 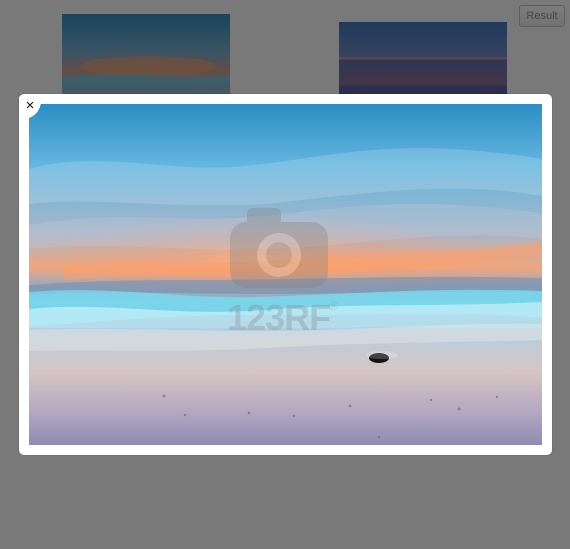 I want to click on close-icon: ×, so click(x=30, y=105).